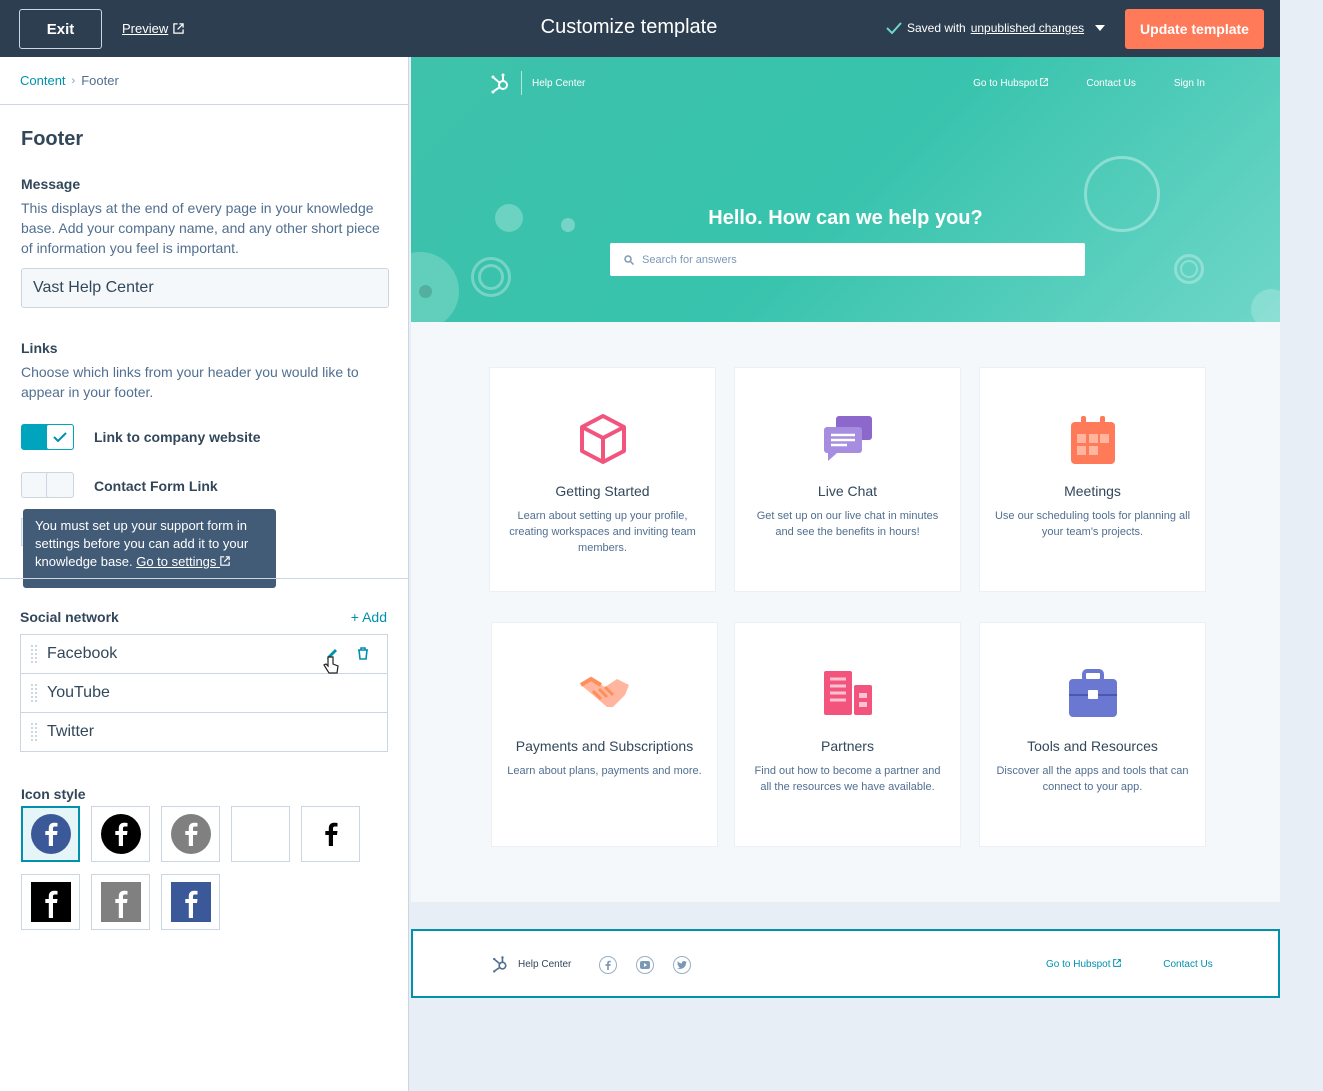 The image size is (1323, 1091). What do you see at coordinates (847, 491) in the screenshot?
I see `card-title: Live Chat` at bounding box center [847, 491].